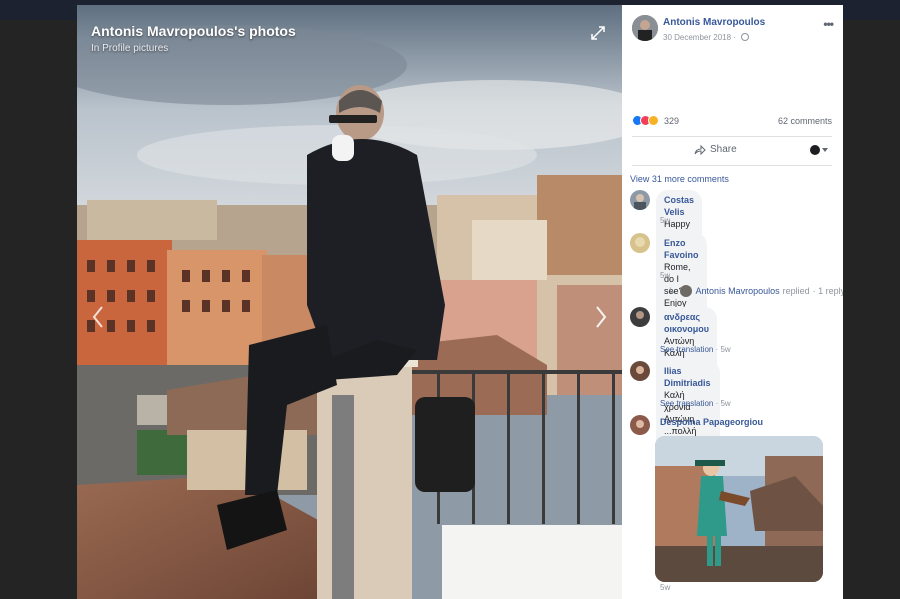 Image resolution: width=900 pixels, height=599 pixels. Describe the element at coordinates (645, 120) in the screenshot. I see `reaction-icons` at that location.